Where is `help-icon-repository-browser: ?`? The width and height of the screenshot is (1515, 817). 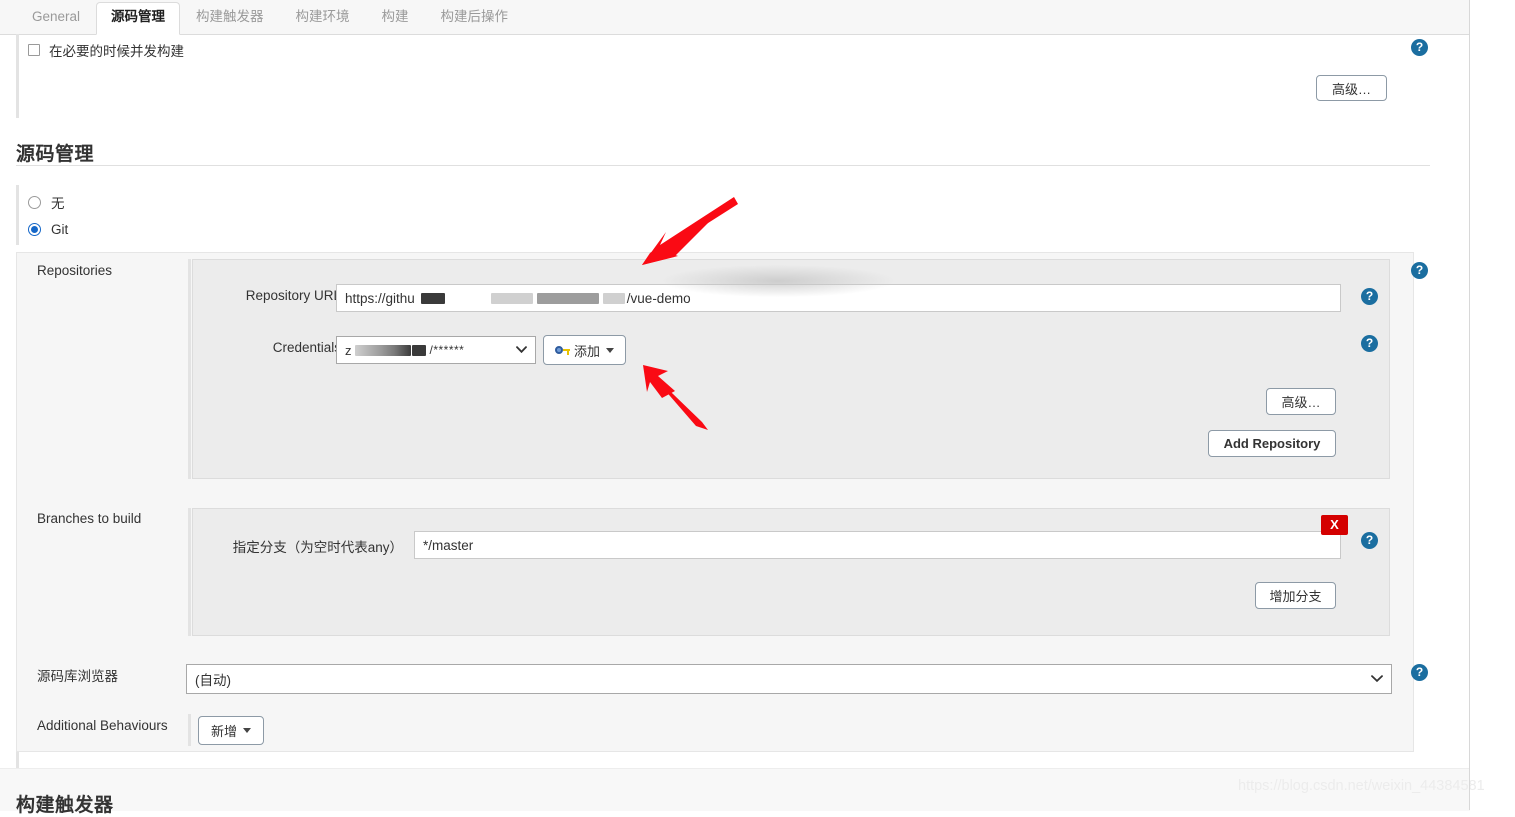
help-icon-repository-browser: ? is located at coordinates (1419, 672).